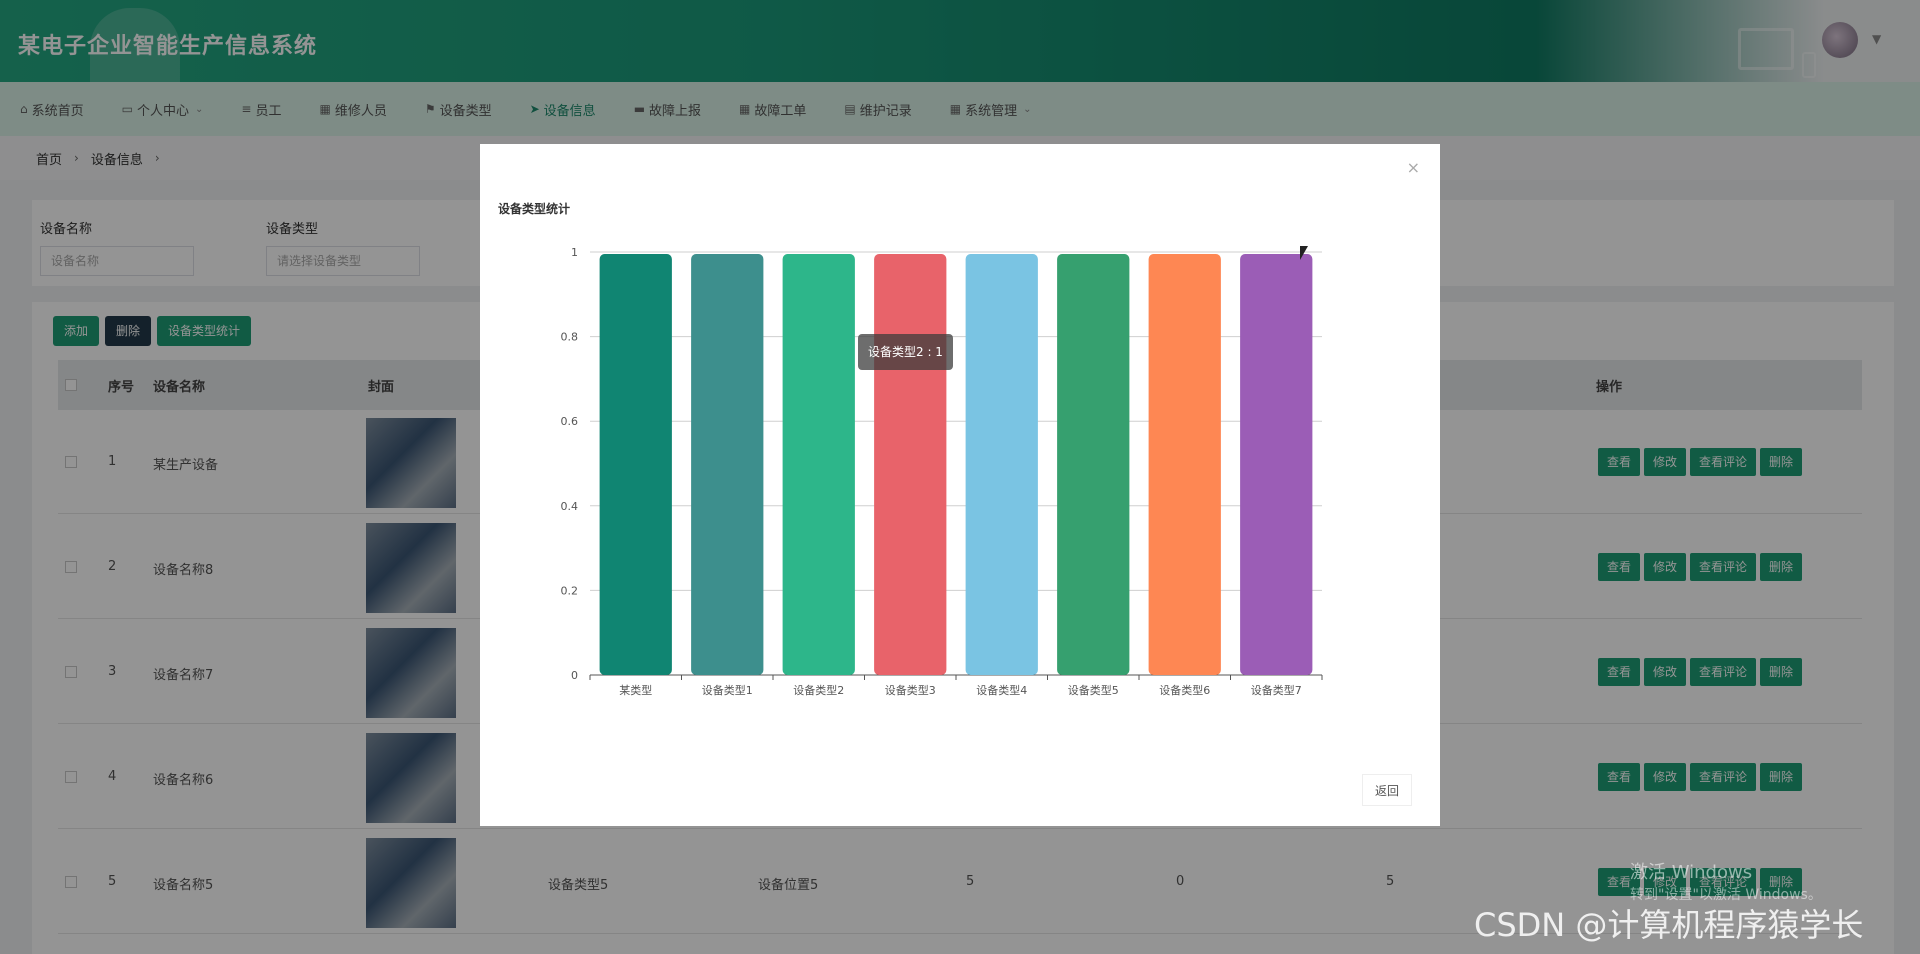  Describe the element at coordinates (1093, 690) in the screenshot. I see `x-tick-label: 设备类型5` at that location.